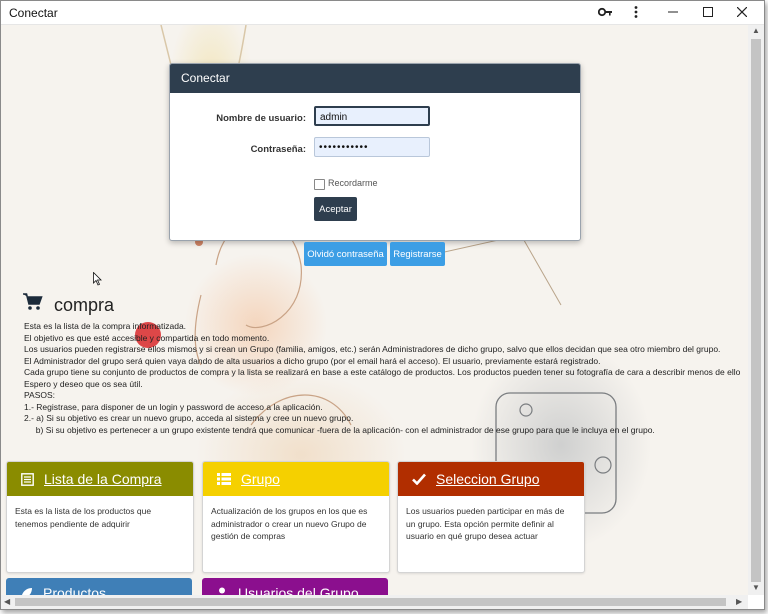 This screenshot has width=768, height=614. What do you see at coordinates (103, 479) in the screenshot?
I see `card-lista-compra-title: Lista de la Compra` at bounding box center [103, 479].